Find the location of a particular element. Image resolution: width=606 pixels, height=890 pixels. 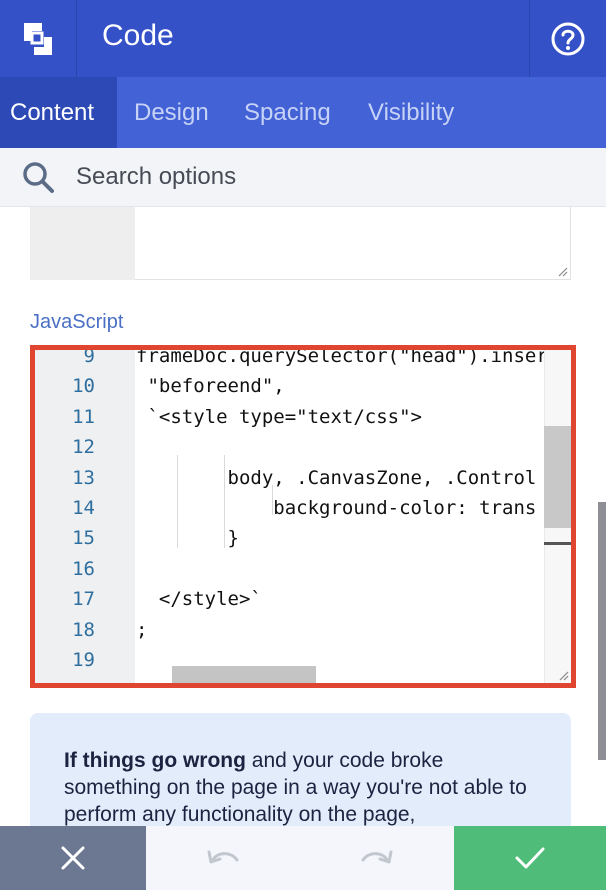

cancel-button is located at coordinates (73, 858).